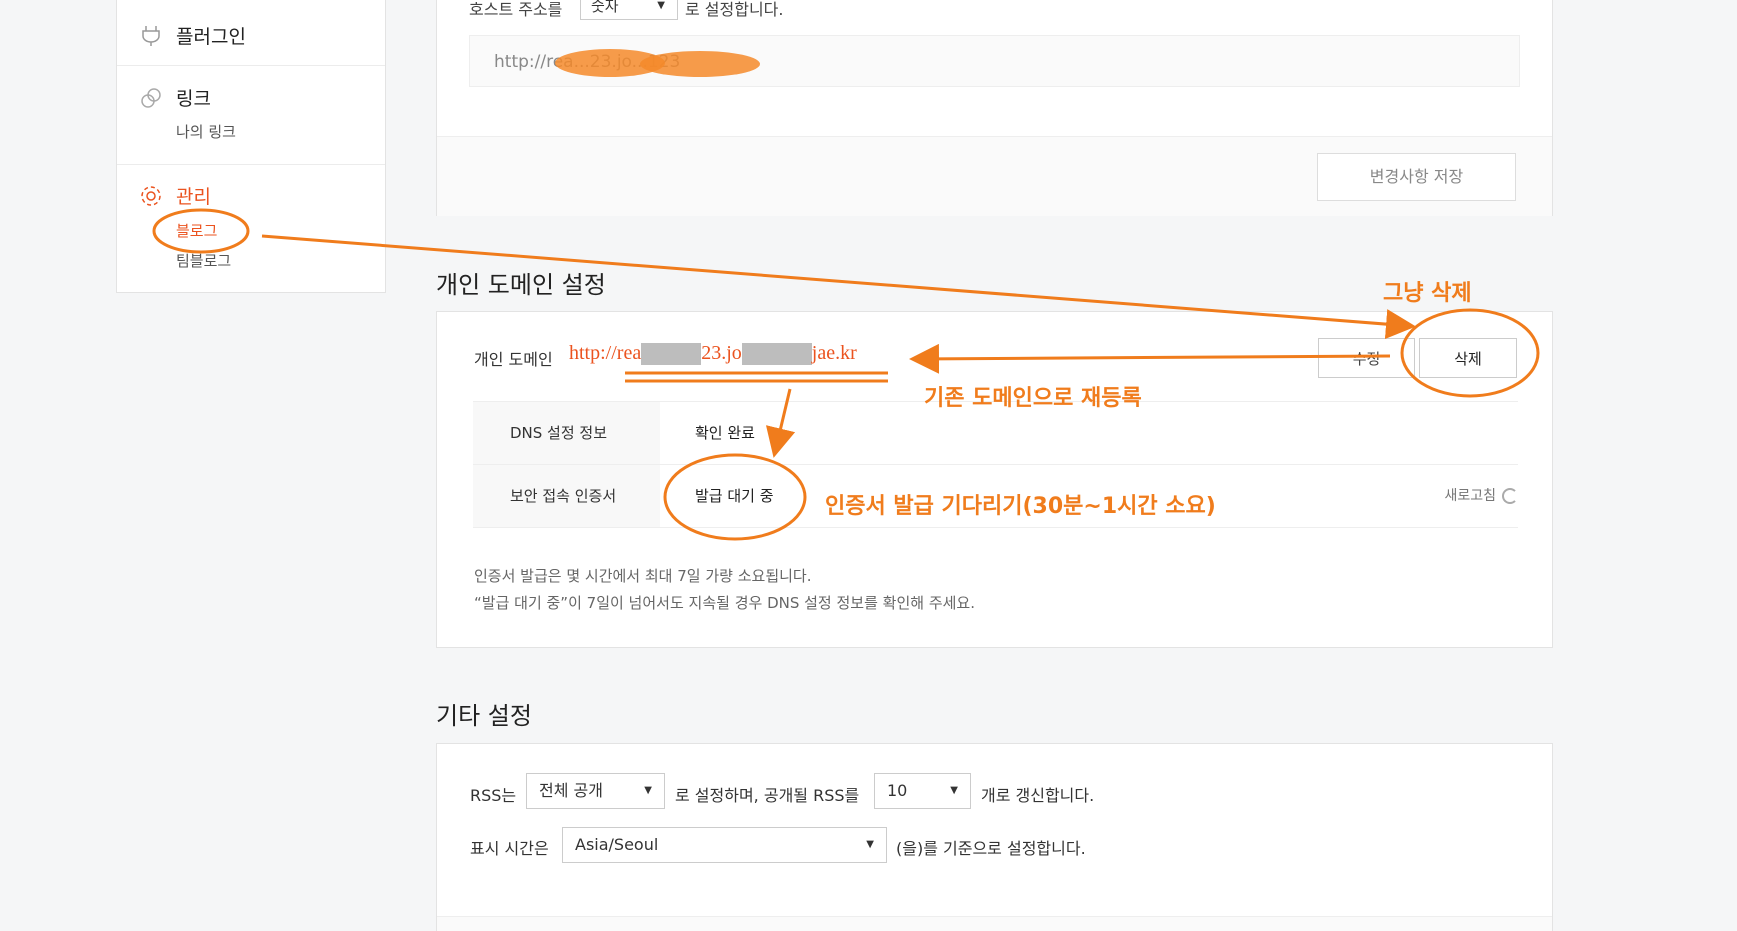 This screenshot has width=1737, height=931. What do you see at coordinates (1366, 358) in the screenshot?
I see `edit-button: 수정` at bounding box center [1366, 358].